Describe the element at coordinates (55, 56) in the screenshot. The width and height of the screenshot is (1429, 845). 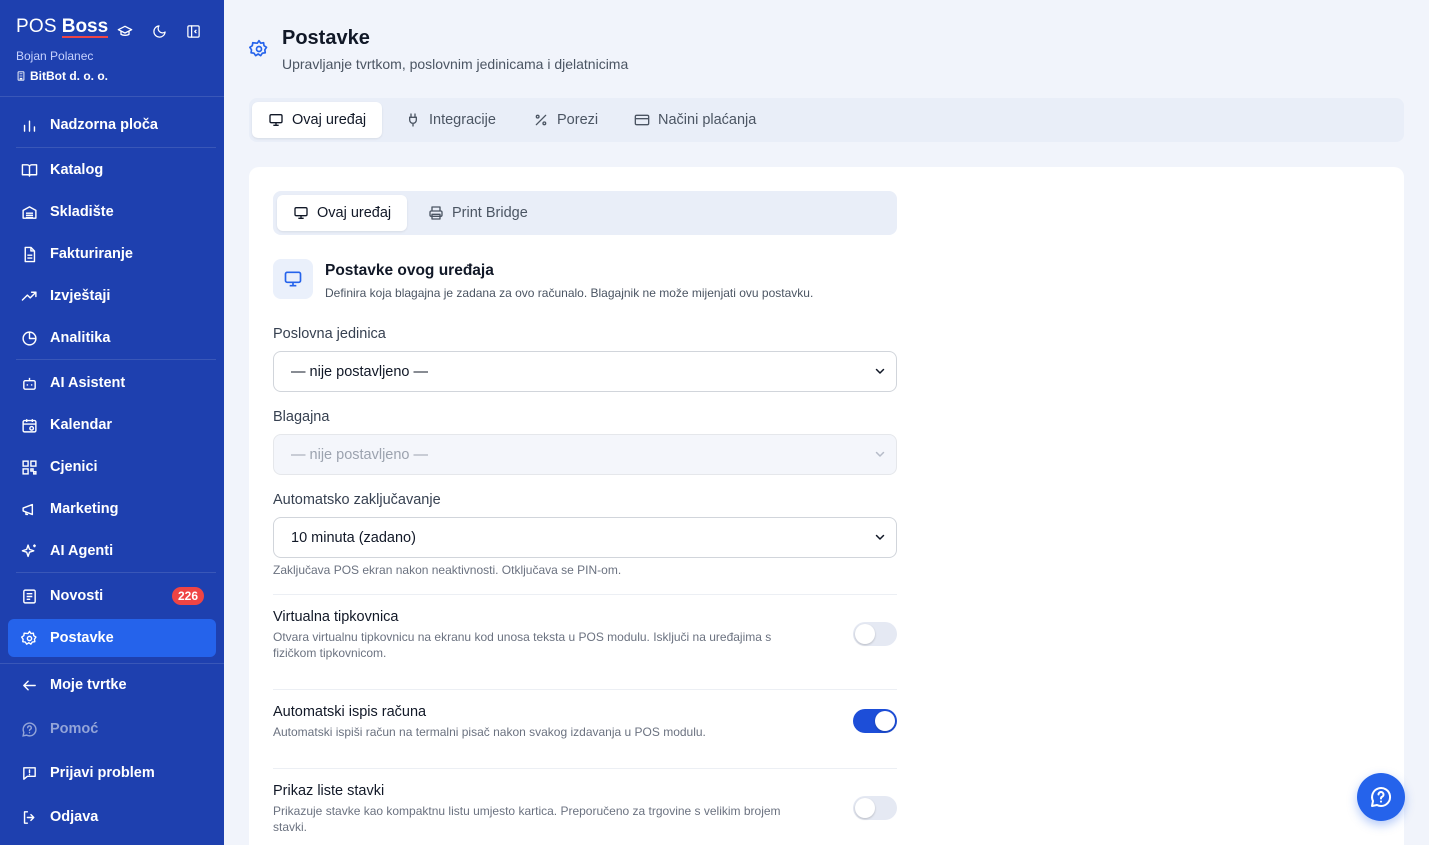
I see `user-name: Bojan Polanec` at that location.